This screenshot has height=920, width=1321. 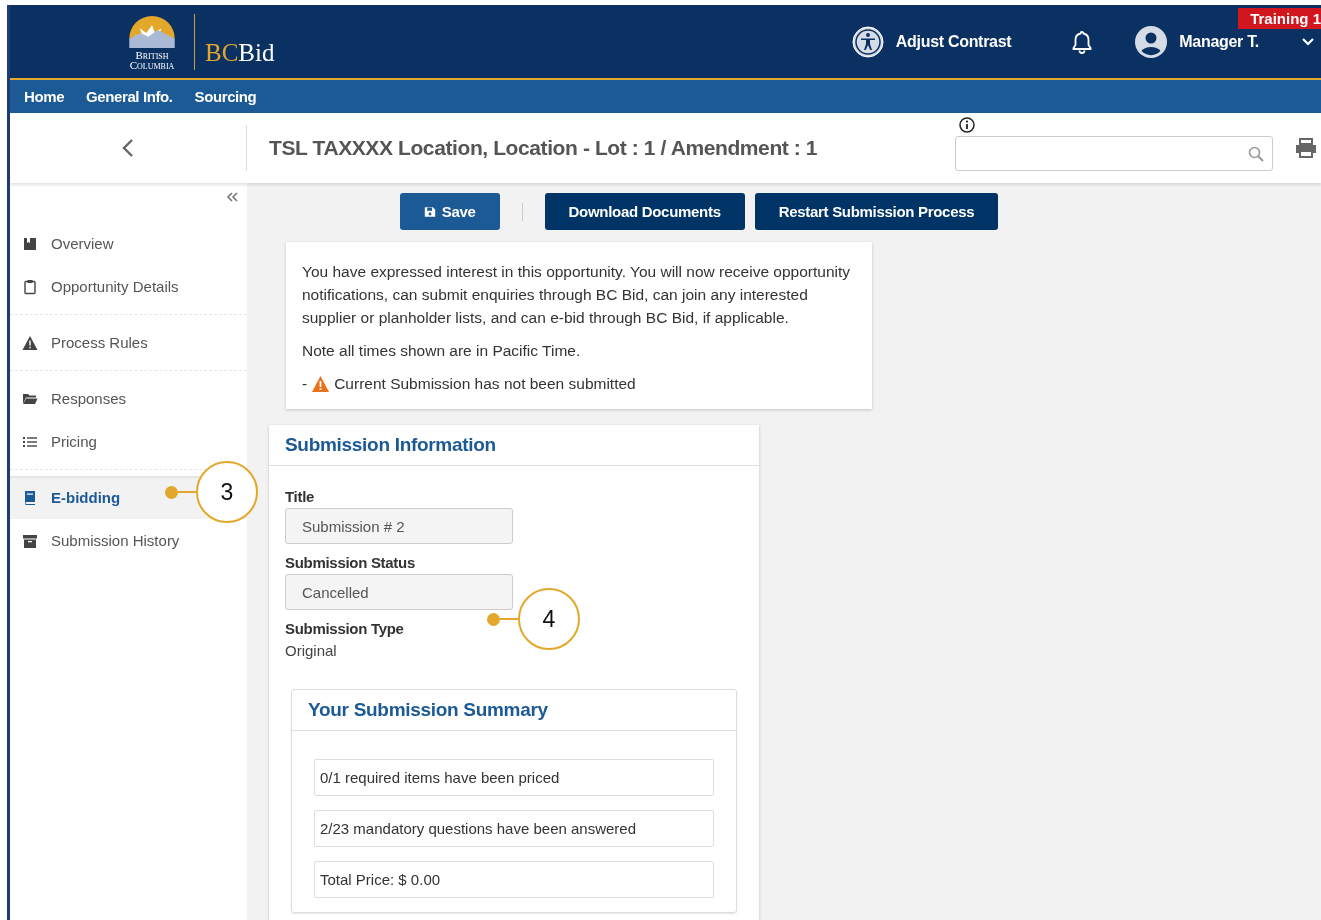 What do you see at coordinates (1256, 153) in the screenshot?
I see `search-icon` at bounding box center [1256, 153].